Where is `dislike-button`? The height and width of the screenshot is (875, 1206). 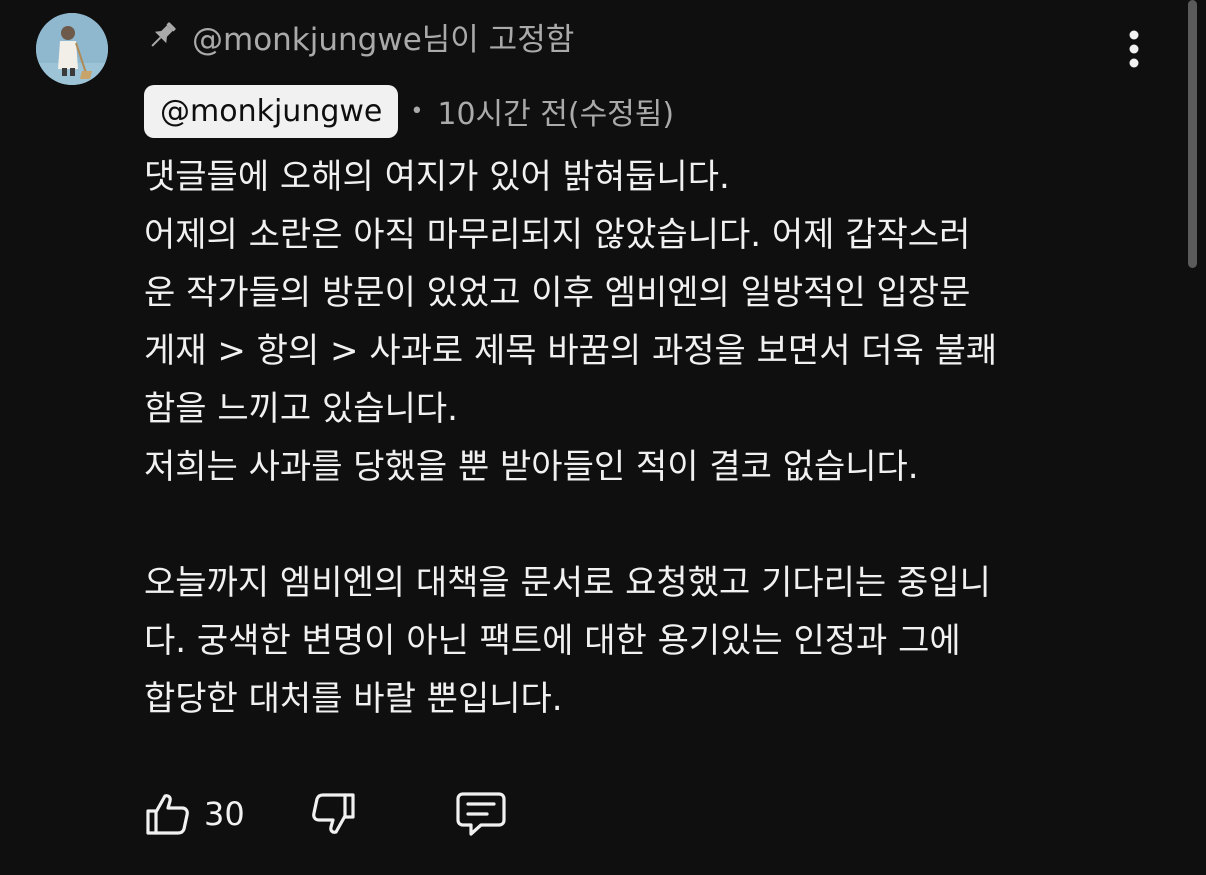
dislike-button is located at coordinates (333, 814).